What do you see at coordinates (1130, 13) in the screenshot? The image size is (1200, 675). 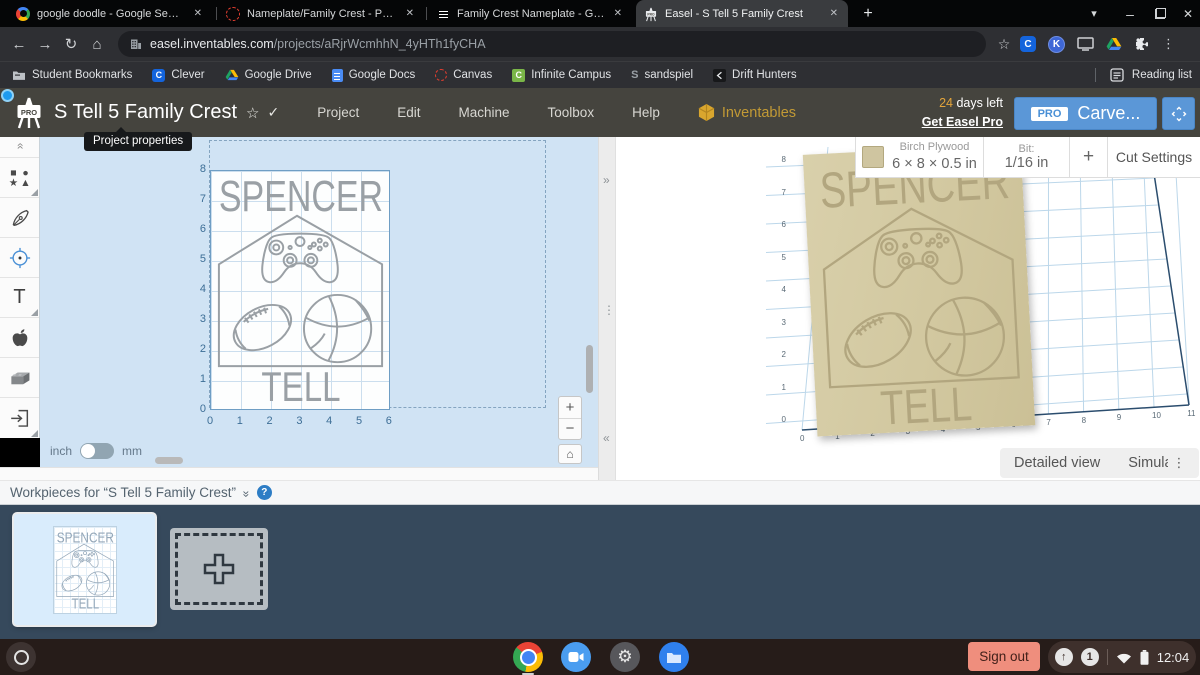 I see `minimize-button: –` at bounding box center [1130, 13].